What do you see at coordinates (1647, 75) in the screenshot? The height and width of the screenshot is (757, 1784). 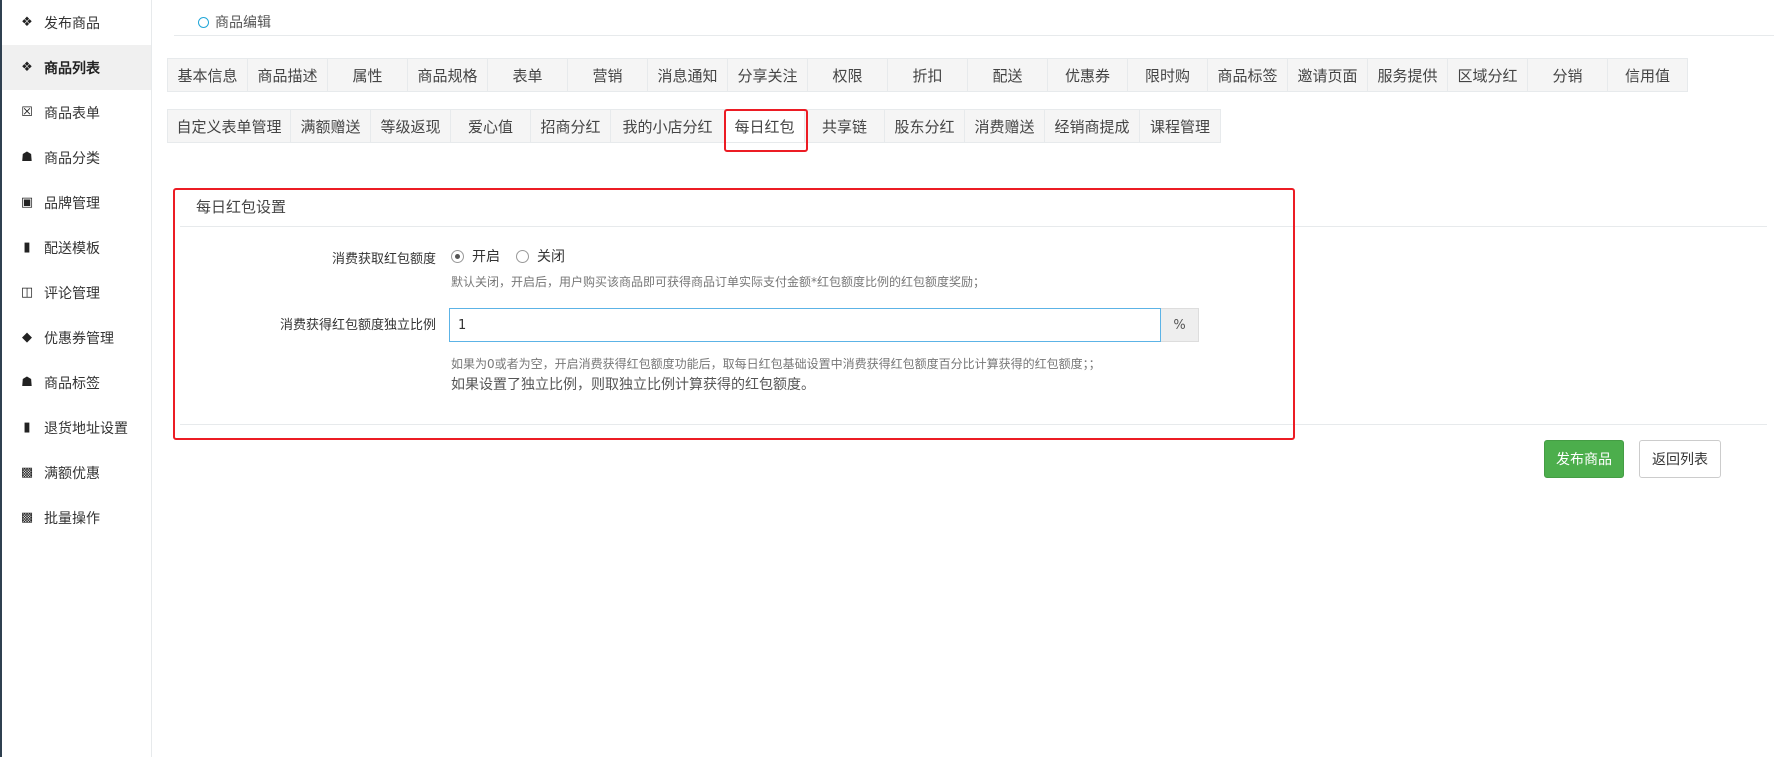 I see `tab-credit-value: 信用值` at bounding box center [1647, 75].